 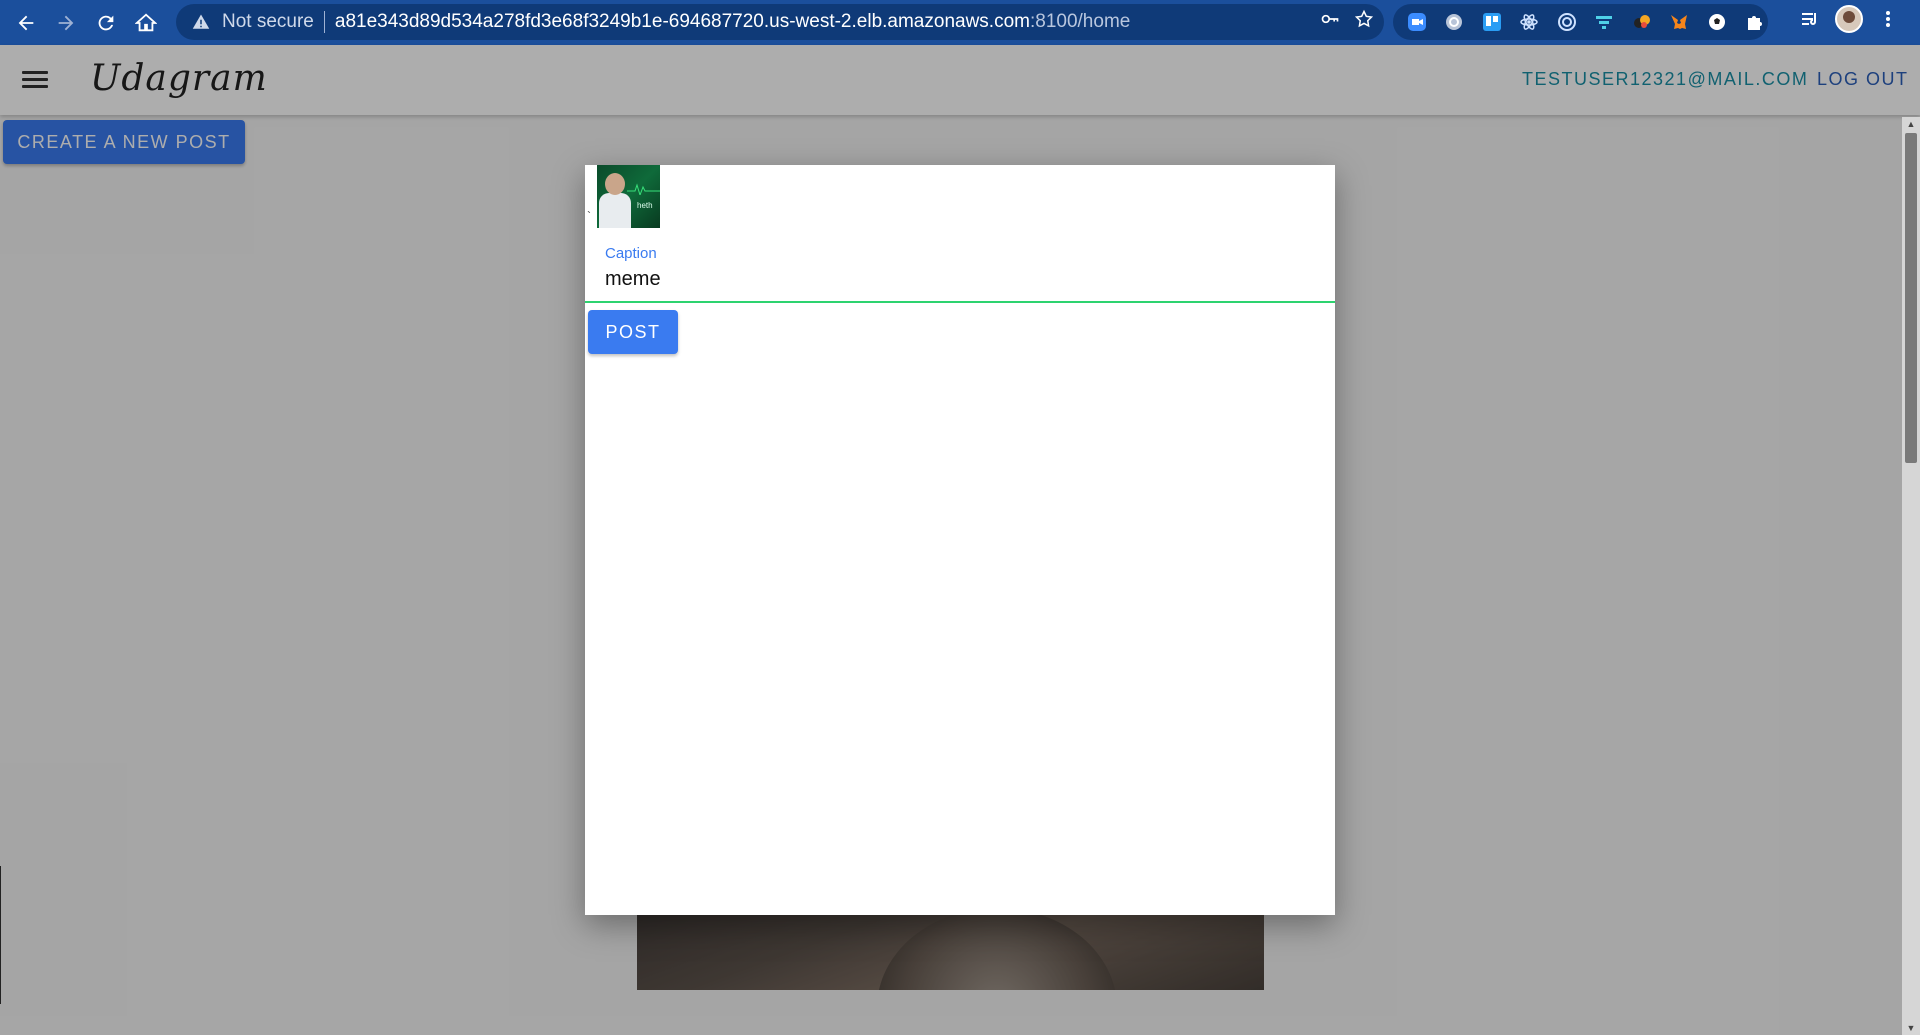 I want to click on home-icon, so click(x=146, y=23).